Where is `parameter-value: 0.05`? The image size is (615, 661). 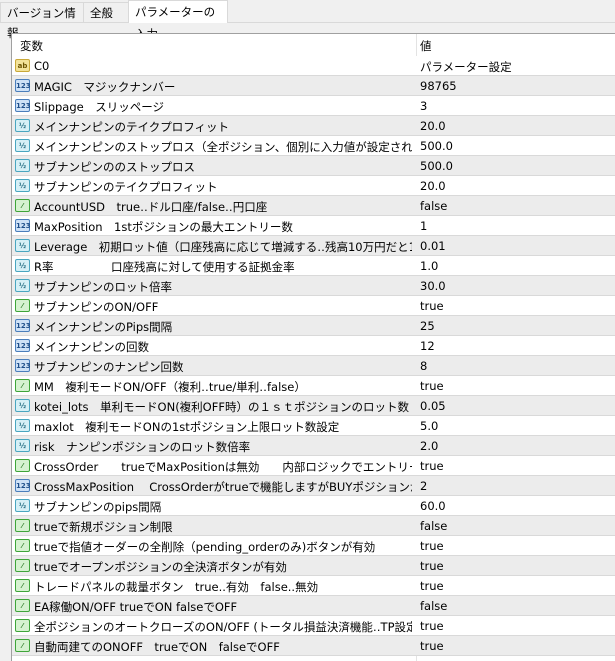
parameter-value: 0.05 is located at coordinates (433, 406).